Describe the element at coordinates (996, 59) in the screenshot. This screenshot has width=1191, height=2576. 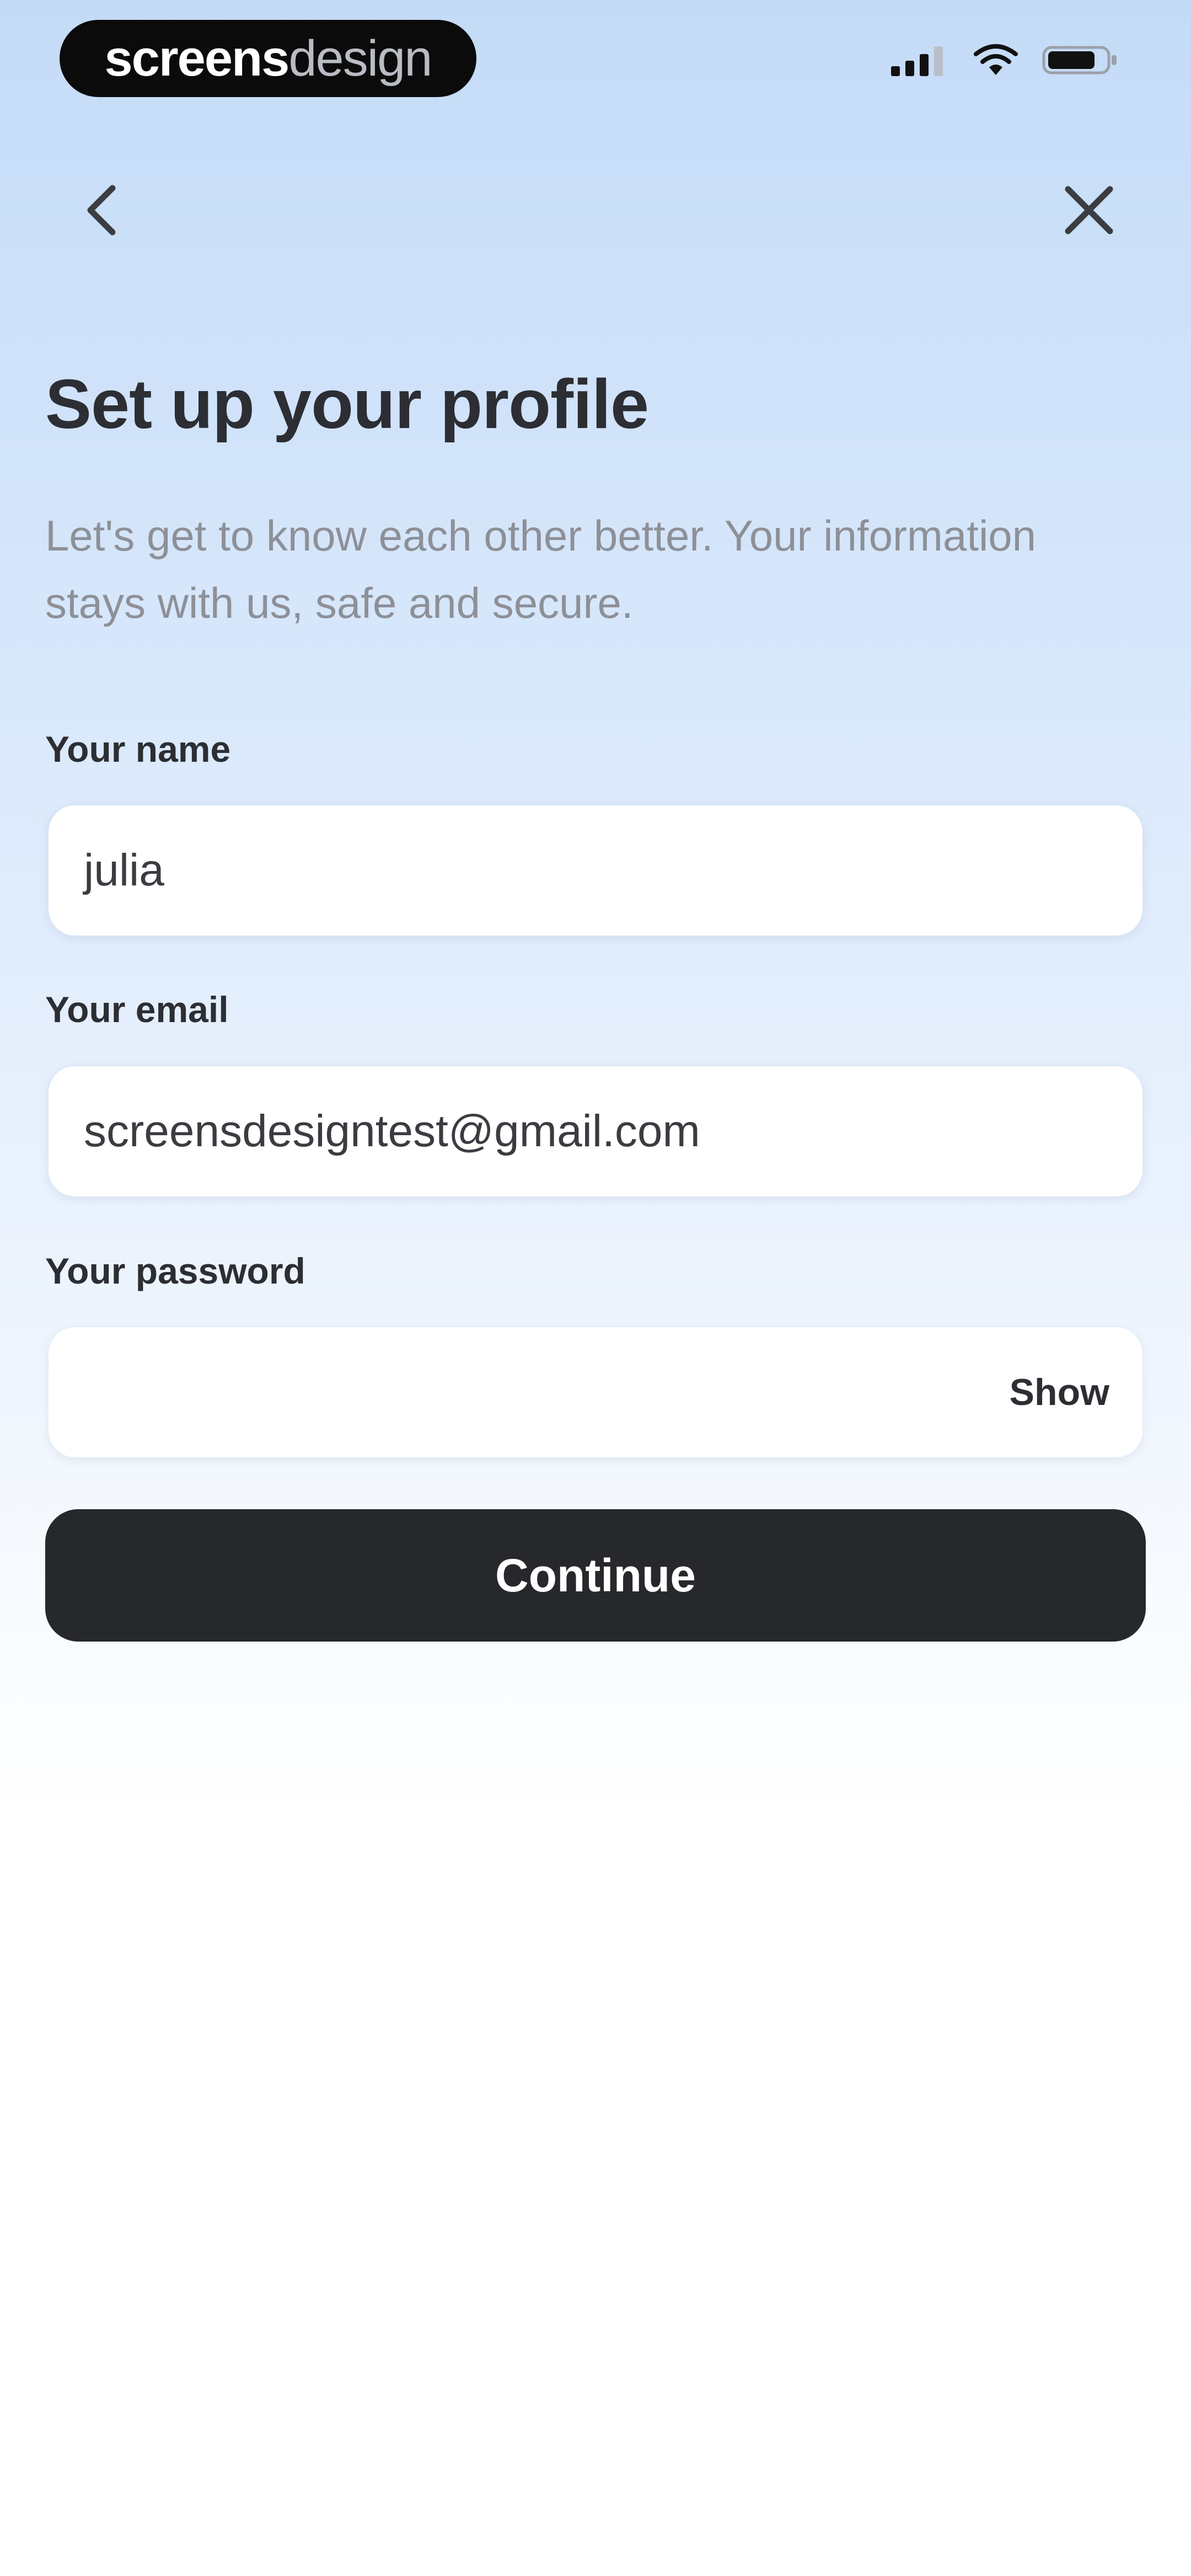
I see `wifi-icon` at that location.